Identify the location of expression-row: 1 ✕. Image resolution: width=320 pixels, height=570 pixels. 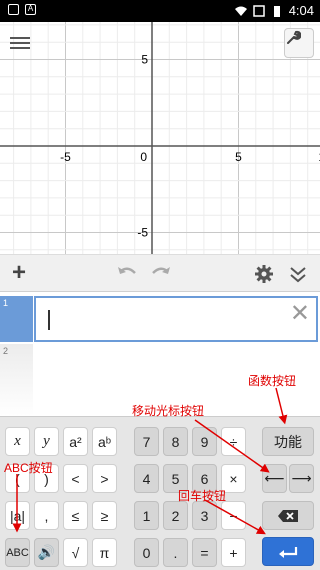
(160, 319).